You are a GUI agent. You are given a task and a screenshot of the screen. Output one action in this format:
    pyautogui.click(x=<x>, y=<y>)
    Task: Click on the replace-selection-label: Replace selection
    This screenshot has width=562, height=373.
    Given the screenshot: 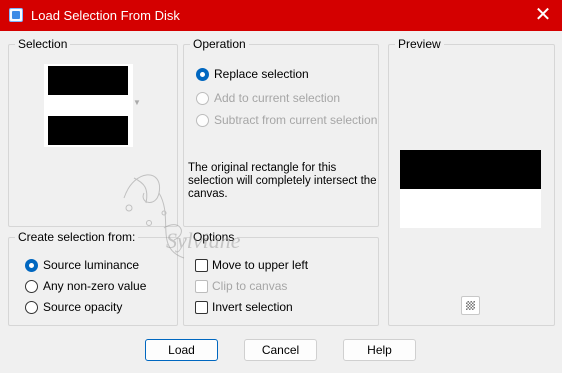 What is the action you would take?
    pyautogui.click(x=261, y=74)
    